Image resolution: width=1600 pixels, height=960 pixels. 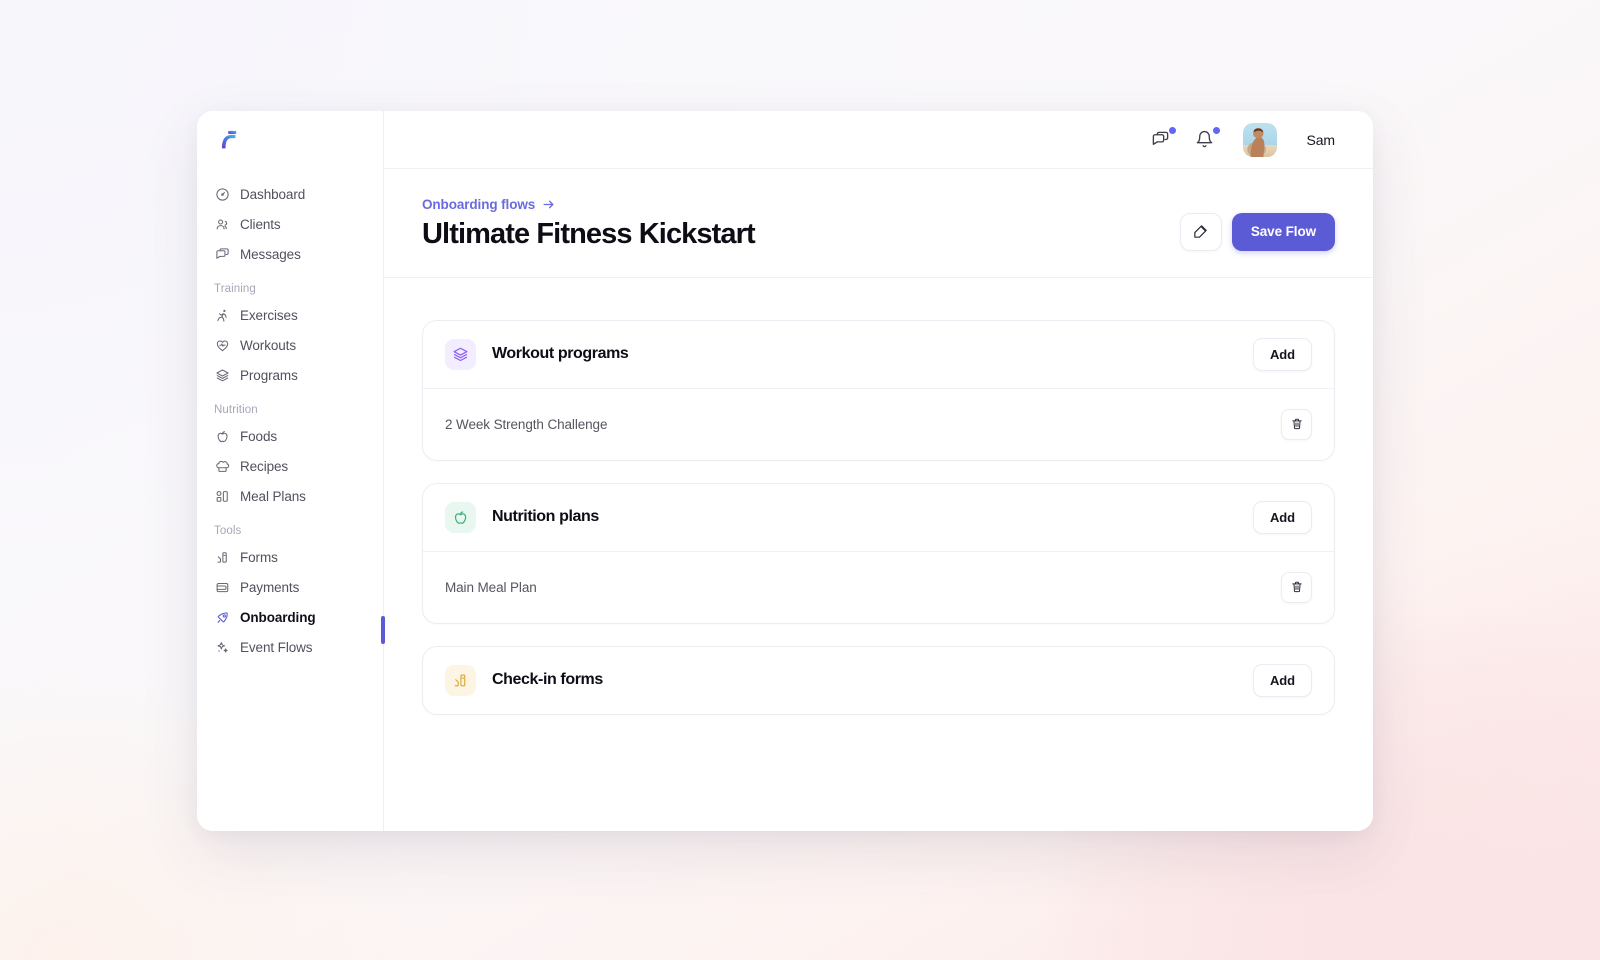 I want to click on sidebar-item-label: Event Flows, so click(x=276, y=647).